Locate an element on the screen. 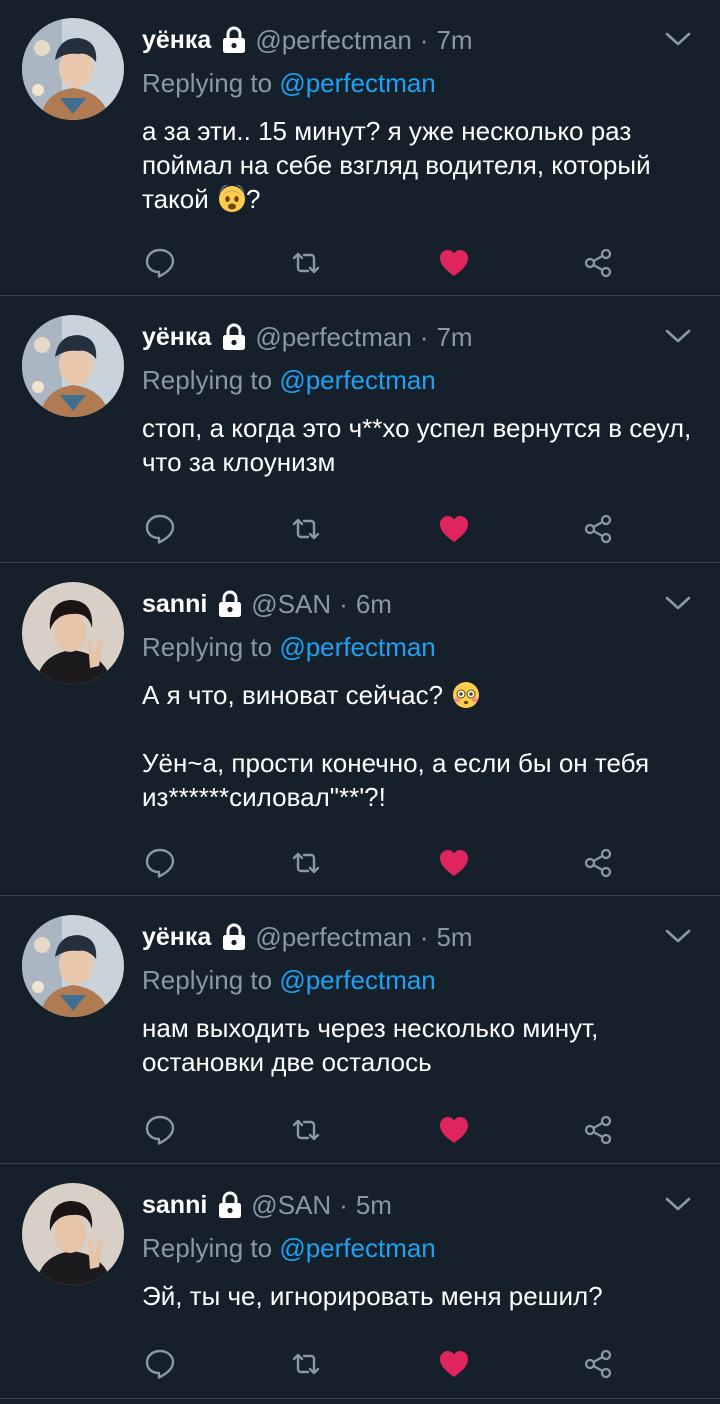 This screenshot has height=1404, width=720. tweet-paragraph: А я что, виноват сейчас? is located at coordinates (422, 695).